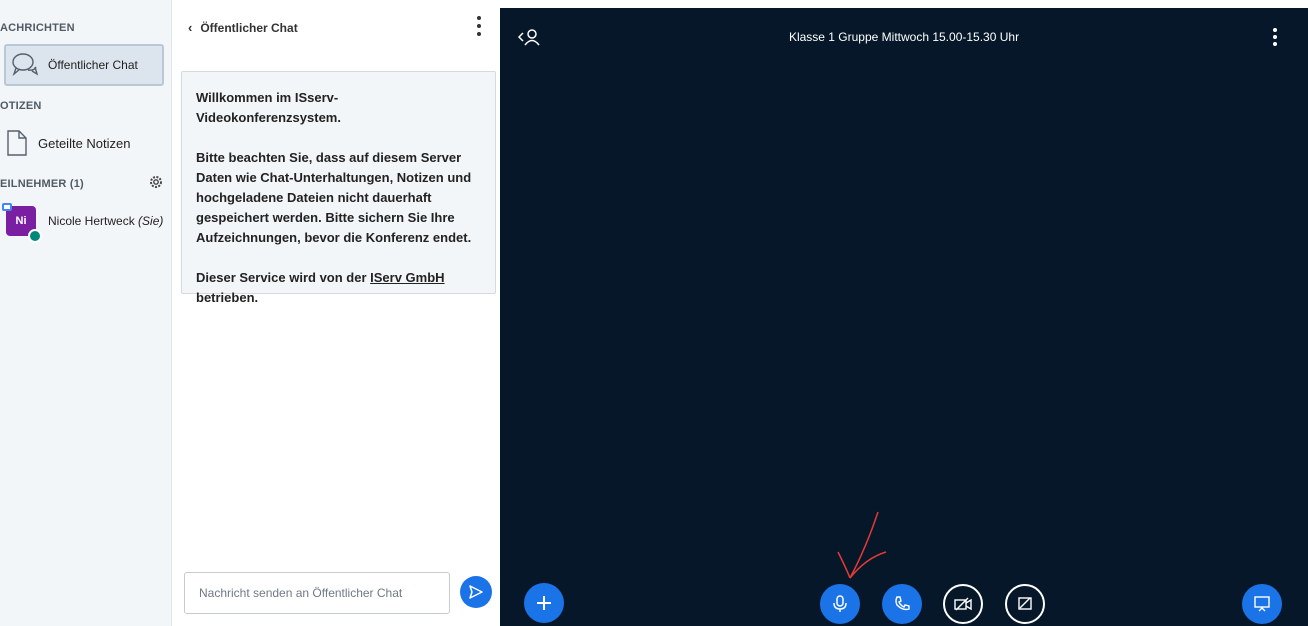 The width and height of the screenshot is (1308, 626). I want to click on camera-off-icon, so click(963, 604).